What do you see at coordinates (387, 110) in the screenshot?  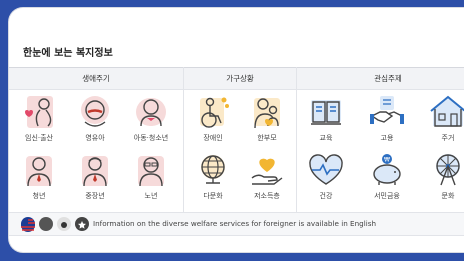 I see `handshake-icon` at bounding box center [387, 110].